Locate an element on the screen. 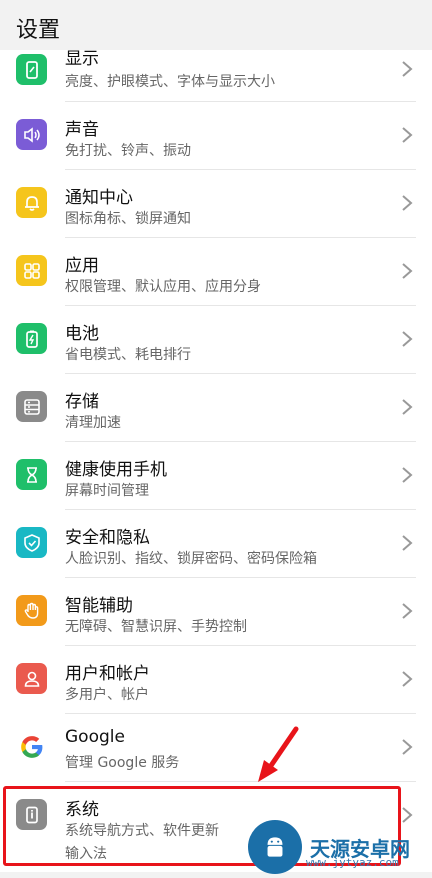  item-title: 电池 is located at coordinates (82, 334).